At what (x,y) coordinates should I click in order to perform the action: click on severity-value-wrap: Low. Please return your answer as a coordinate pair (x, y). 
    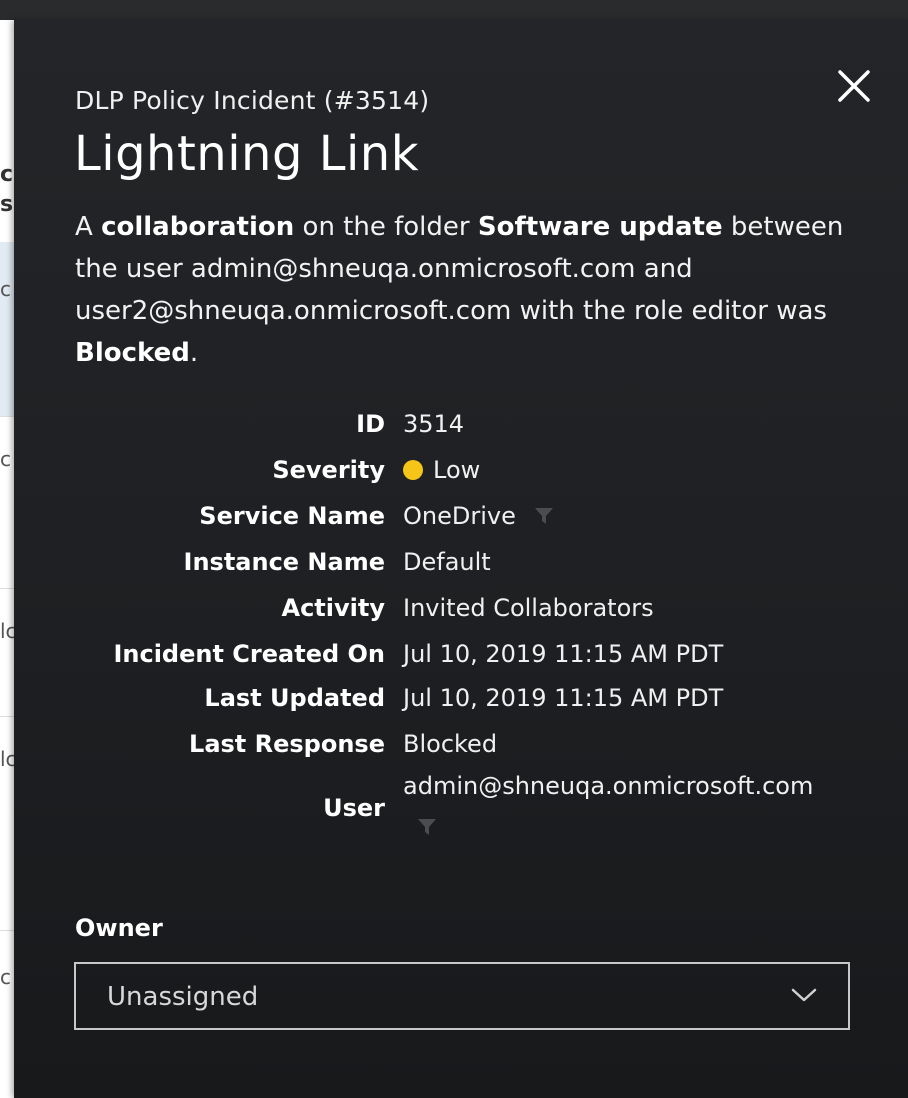
    Looking at the image, I should click on (441, 470).